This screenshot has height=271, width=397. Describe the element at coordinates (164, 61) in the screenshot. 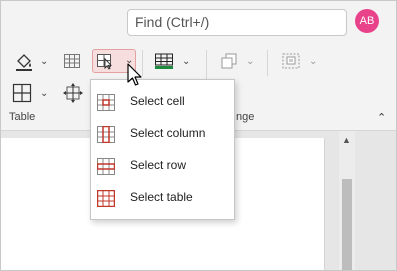

I see `table-style-icon` at that location.